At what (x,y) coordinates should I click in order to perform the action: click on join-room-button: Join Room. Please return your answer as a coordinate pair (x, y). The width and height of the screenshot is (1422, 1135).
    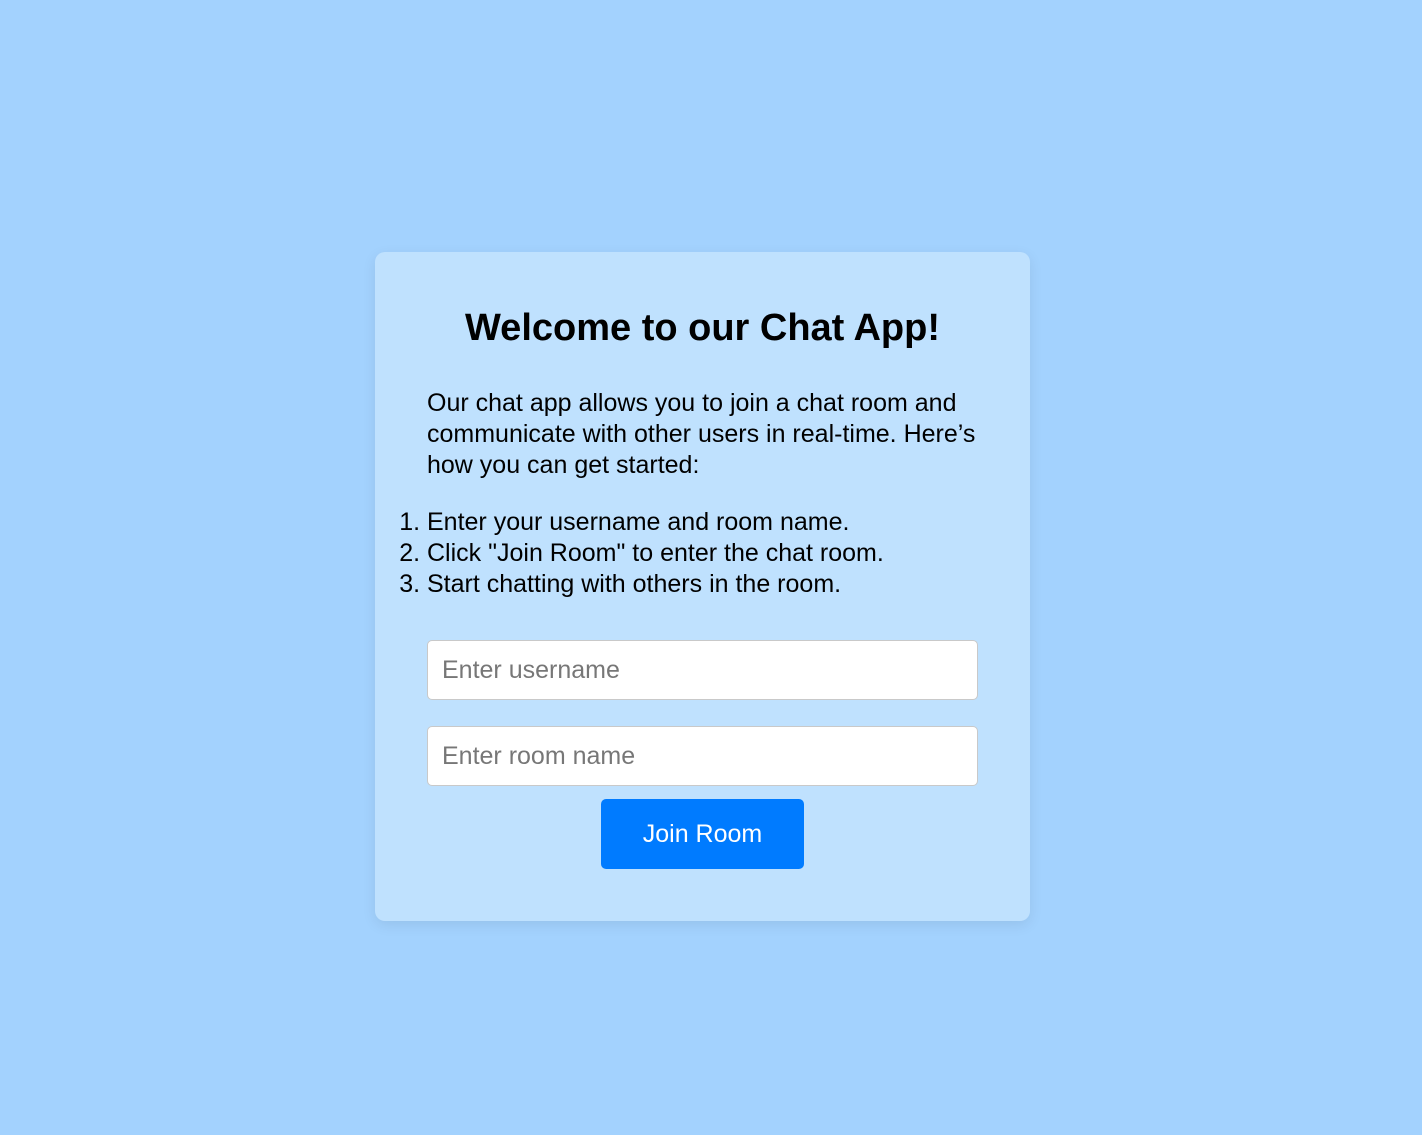
    Looking at the image, I should click on (702, 834).